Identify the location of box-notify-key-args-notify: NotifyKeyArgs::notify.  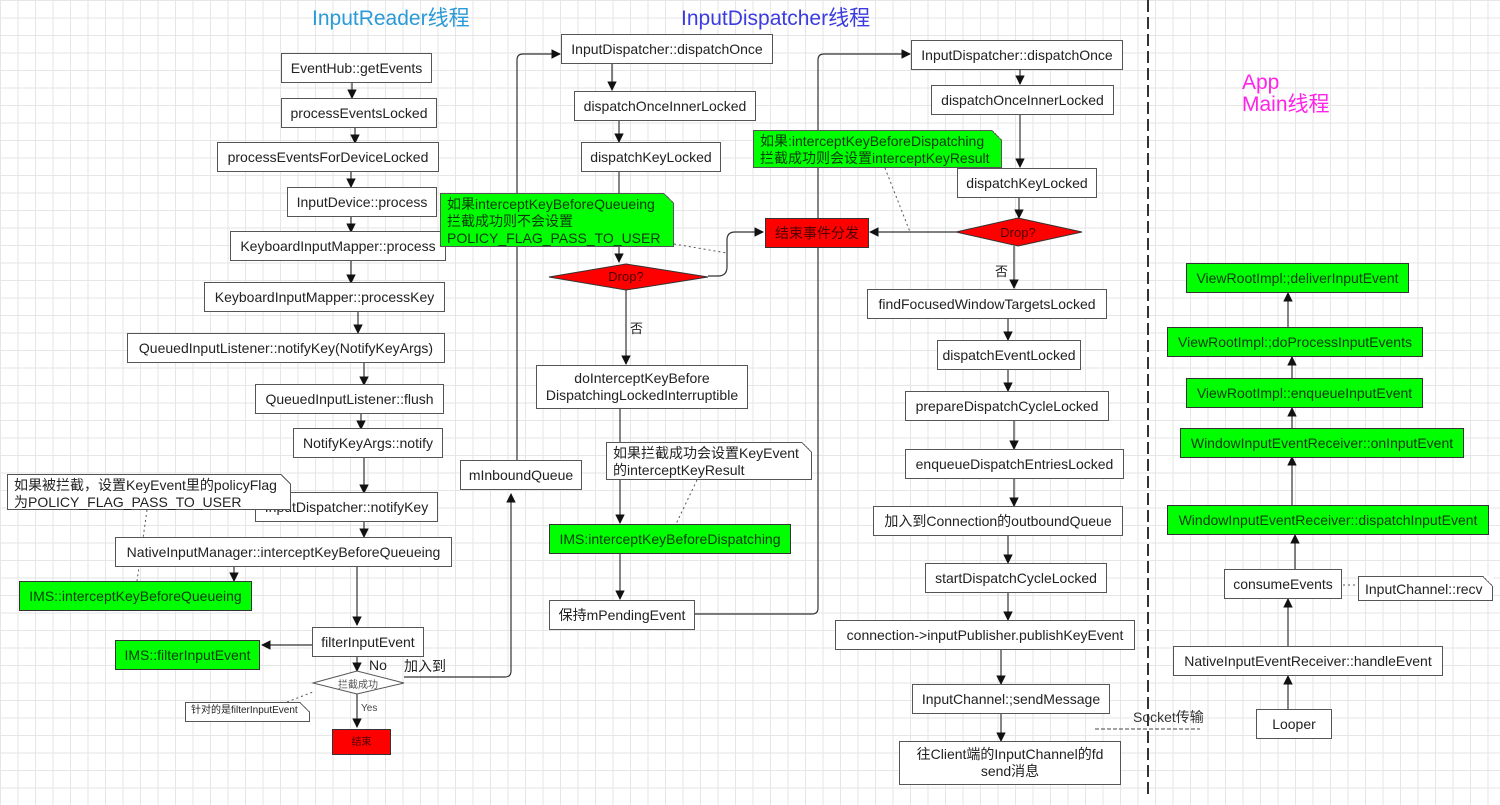
(368, 443).